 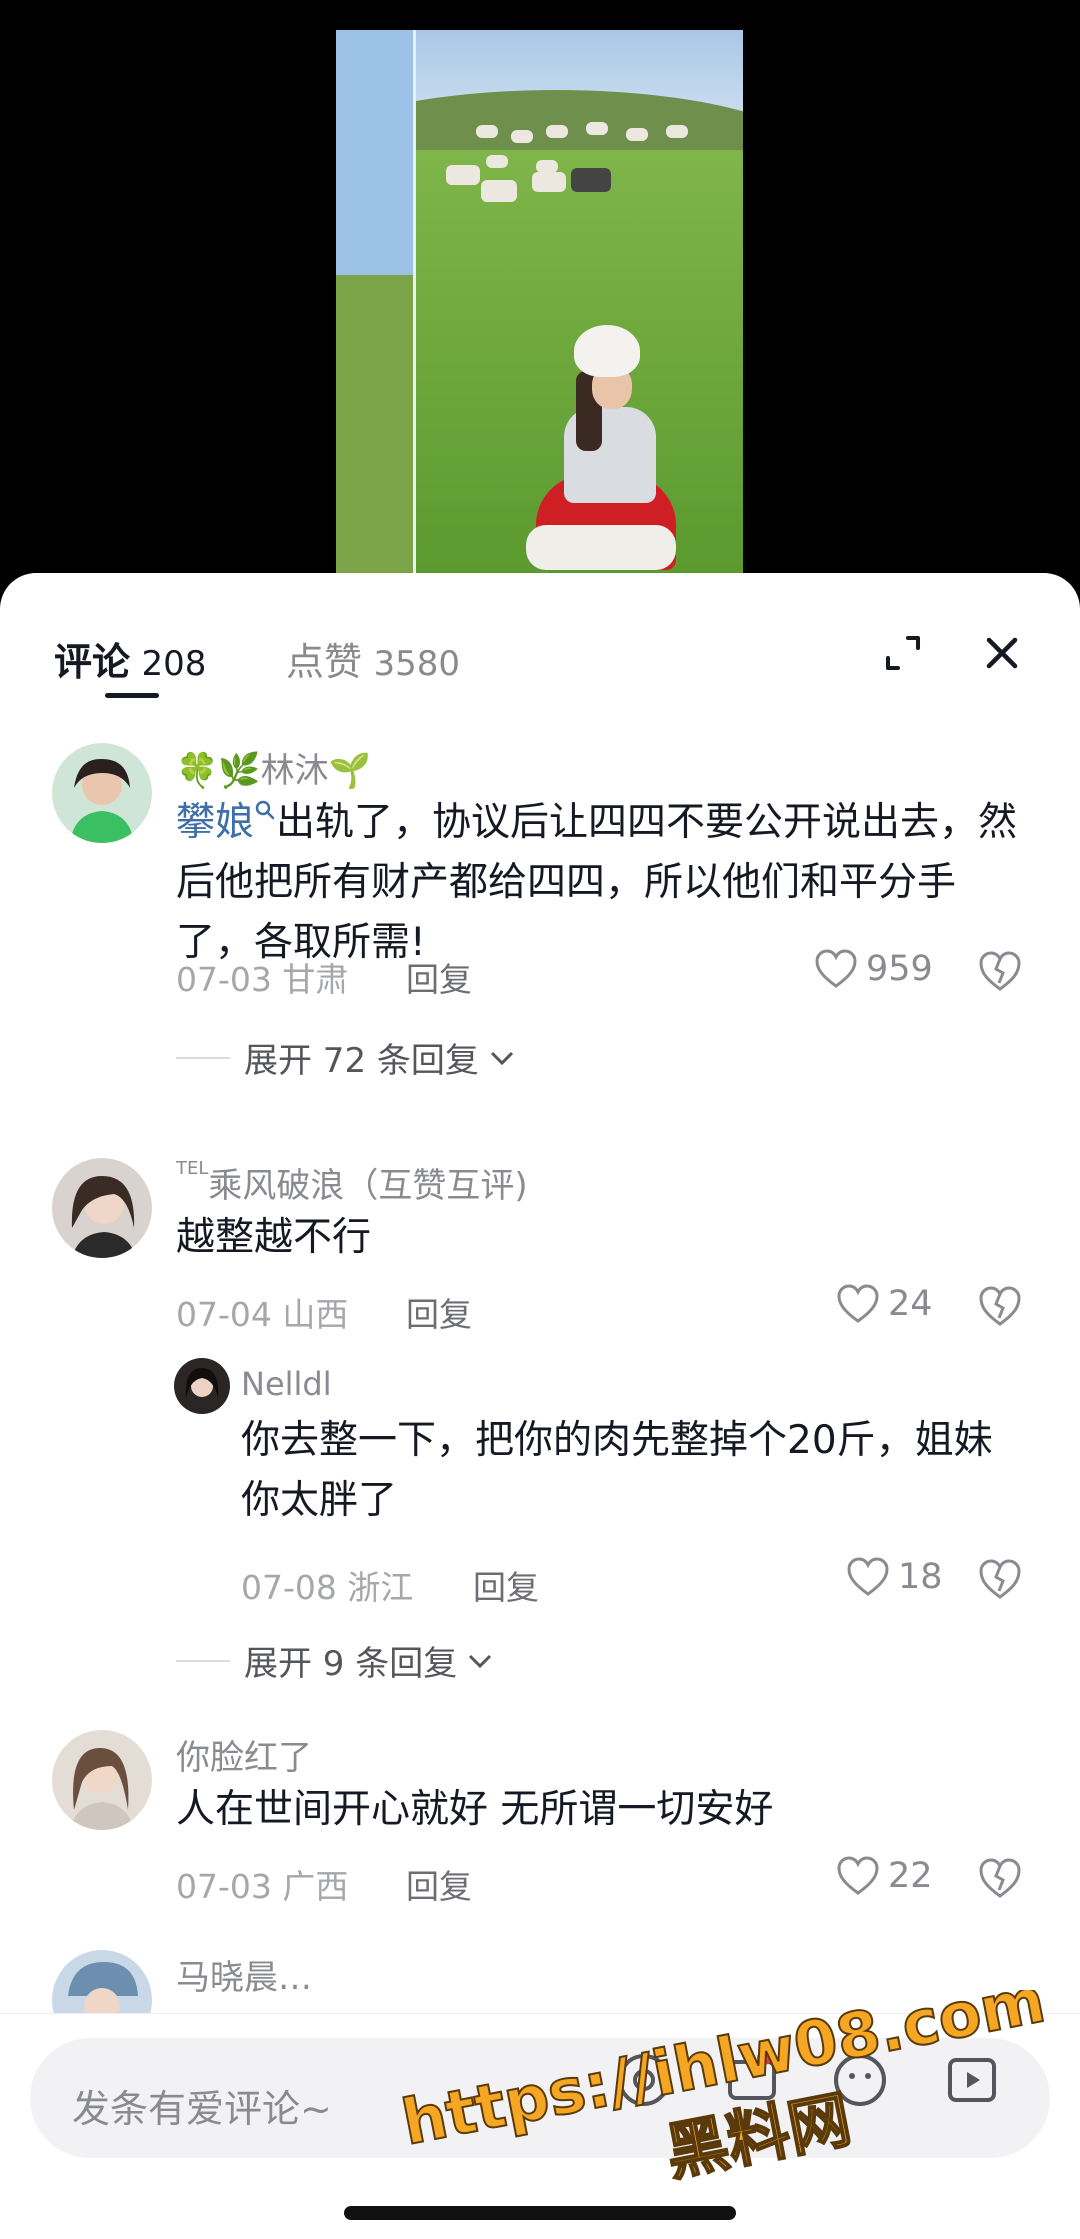 What do you see at coordinates (910, 1304) in the screenshot?
I see `like-count: 24` at bounding box center [910, 1304].